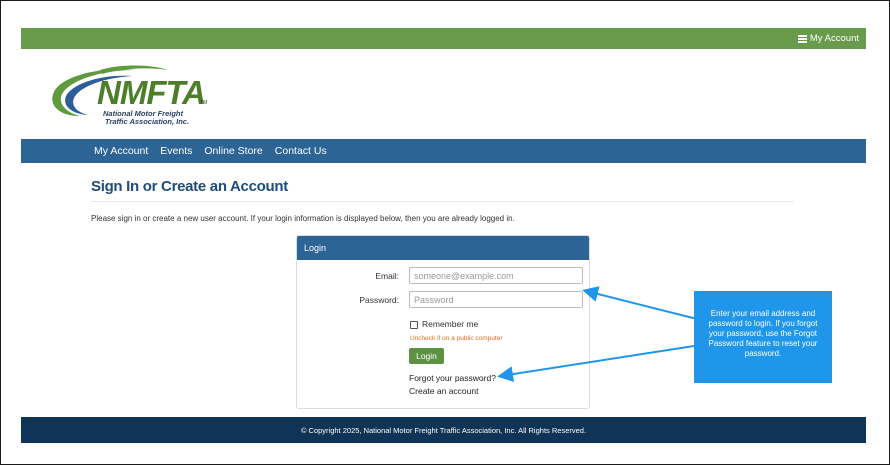 Image resolution: width=890 pixels, height=465 pixels. What do you see at coordinates (176, 151) in the screenshot?
I see `nav-item-events: Events` at bounding box center [176, 151].